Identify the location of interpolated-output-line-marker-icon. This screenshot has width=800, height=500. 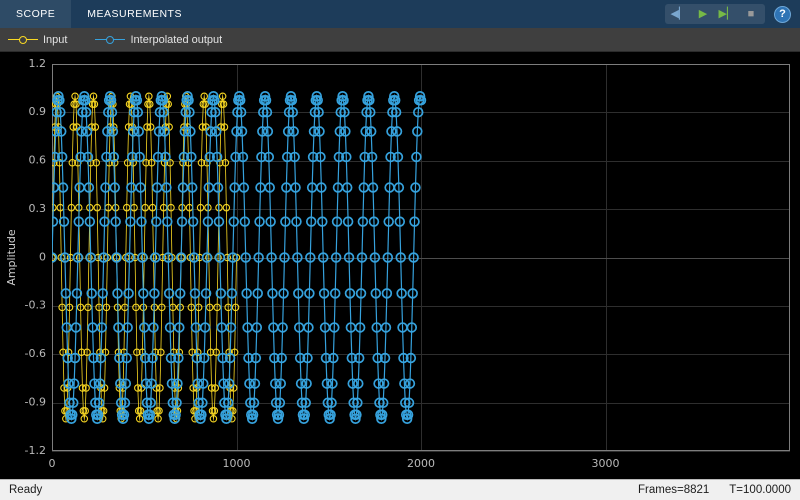
(110, 40).